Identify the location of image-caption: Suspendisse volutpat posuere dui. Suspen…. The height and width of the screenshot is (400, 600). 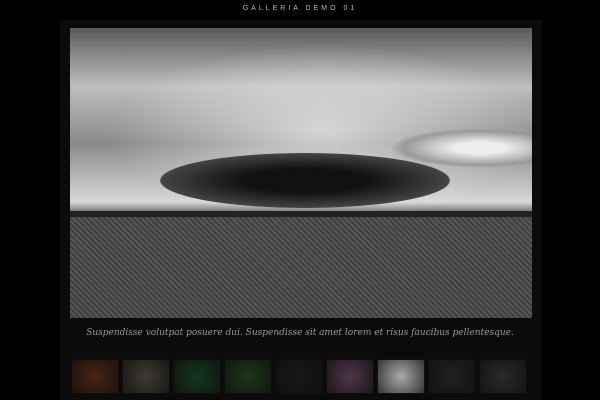
(300, 333).